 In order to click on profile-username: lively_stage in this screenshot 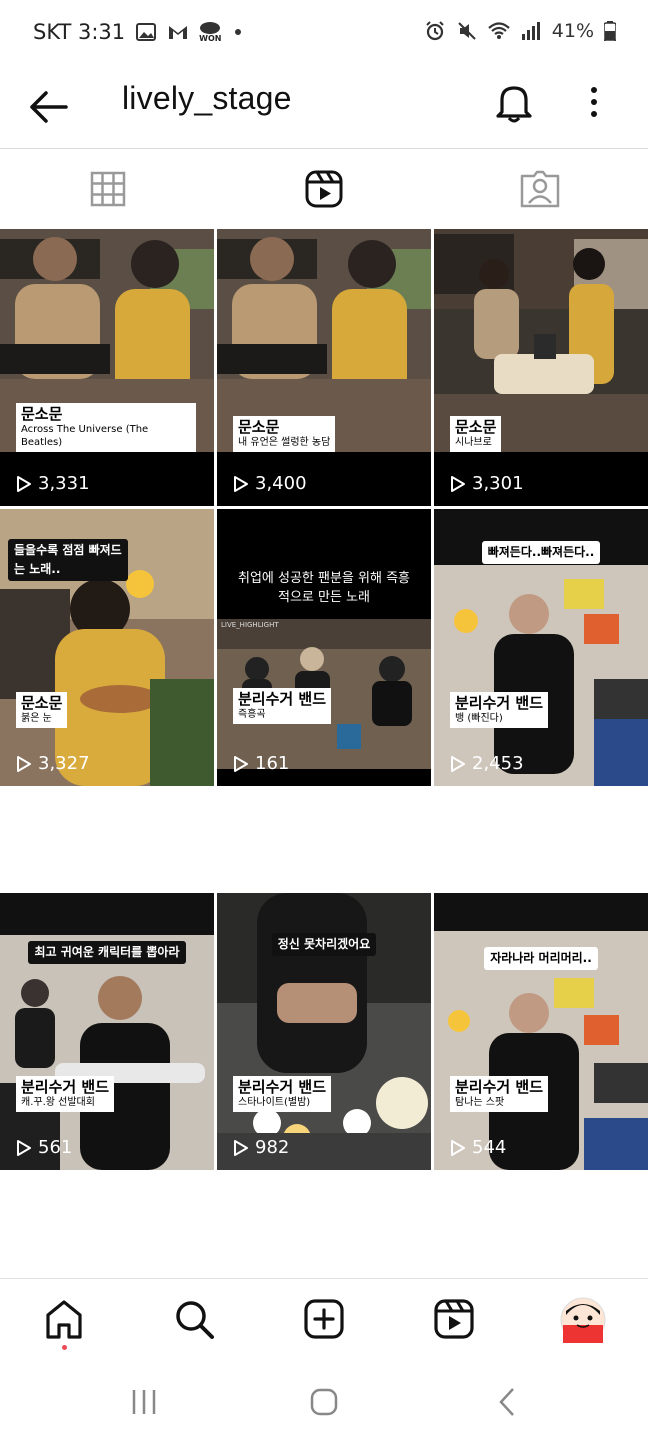, I will do `click(207, 98)`.